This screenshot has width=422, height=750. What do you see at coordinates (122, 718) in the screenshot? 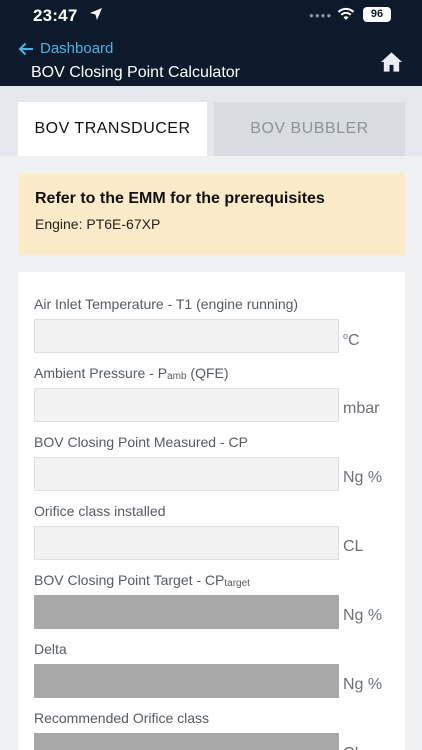
I see `recommended-orifice-label: Recommended Orifice class` at bounding box center [122, 718].